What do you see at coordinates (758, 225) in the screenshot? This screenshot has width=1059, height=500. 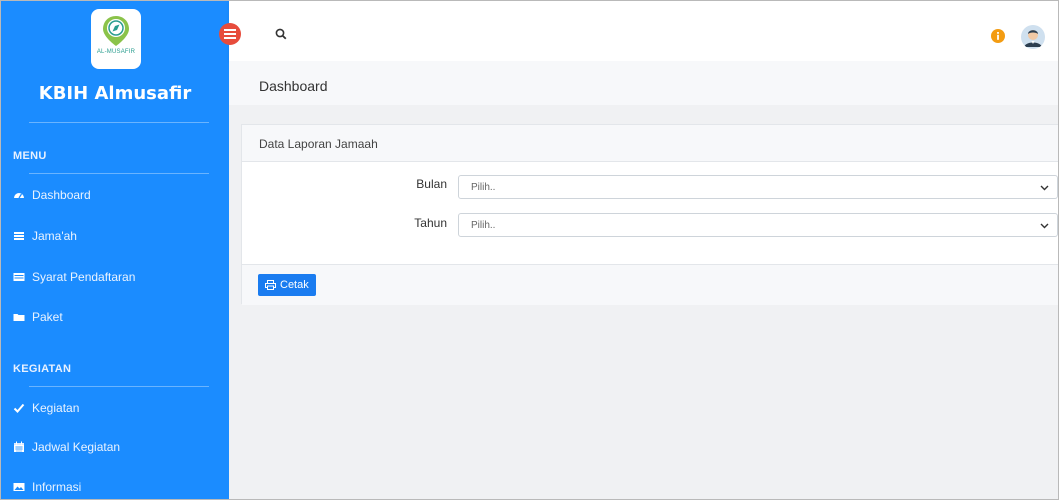 I see `tahun-select: Pilih..` at bounding box center [758, 225].